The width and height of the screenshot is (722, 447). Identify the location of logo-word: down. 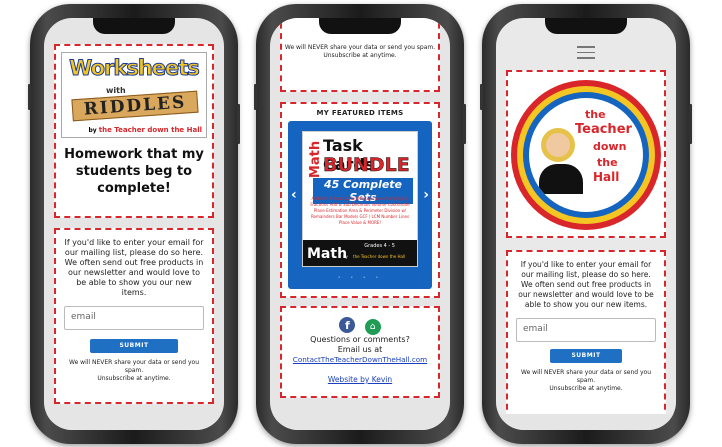
(610, 146).